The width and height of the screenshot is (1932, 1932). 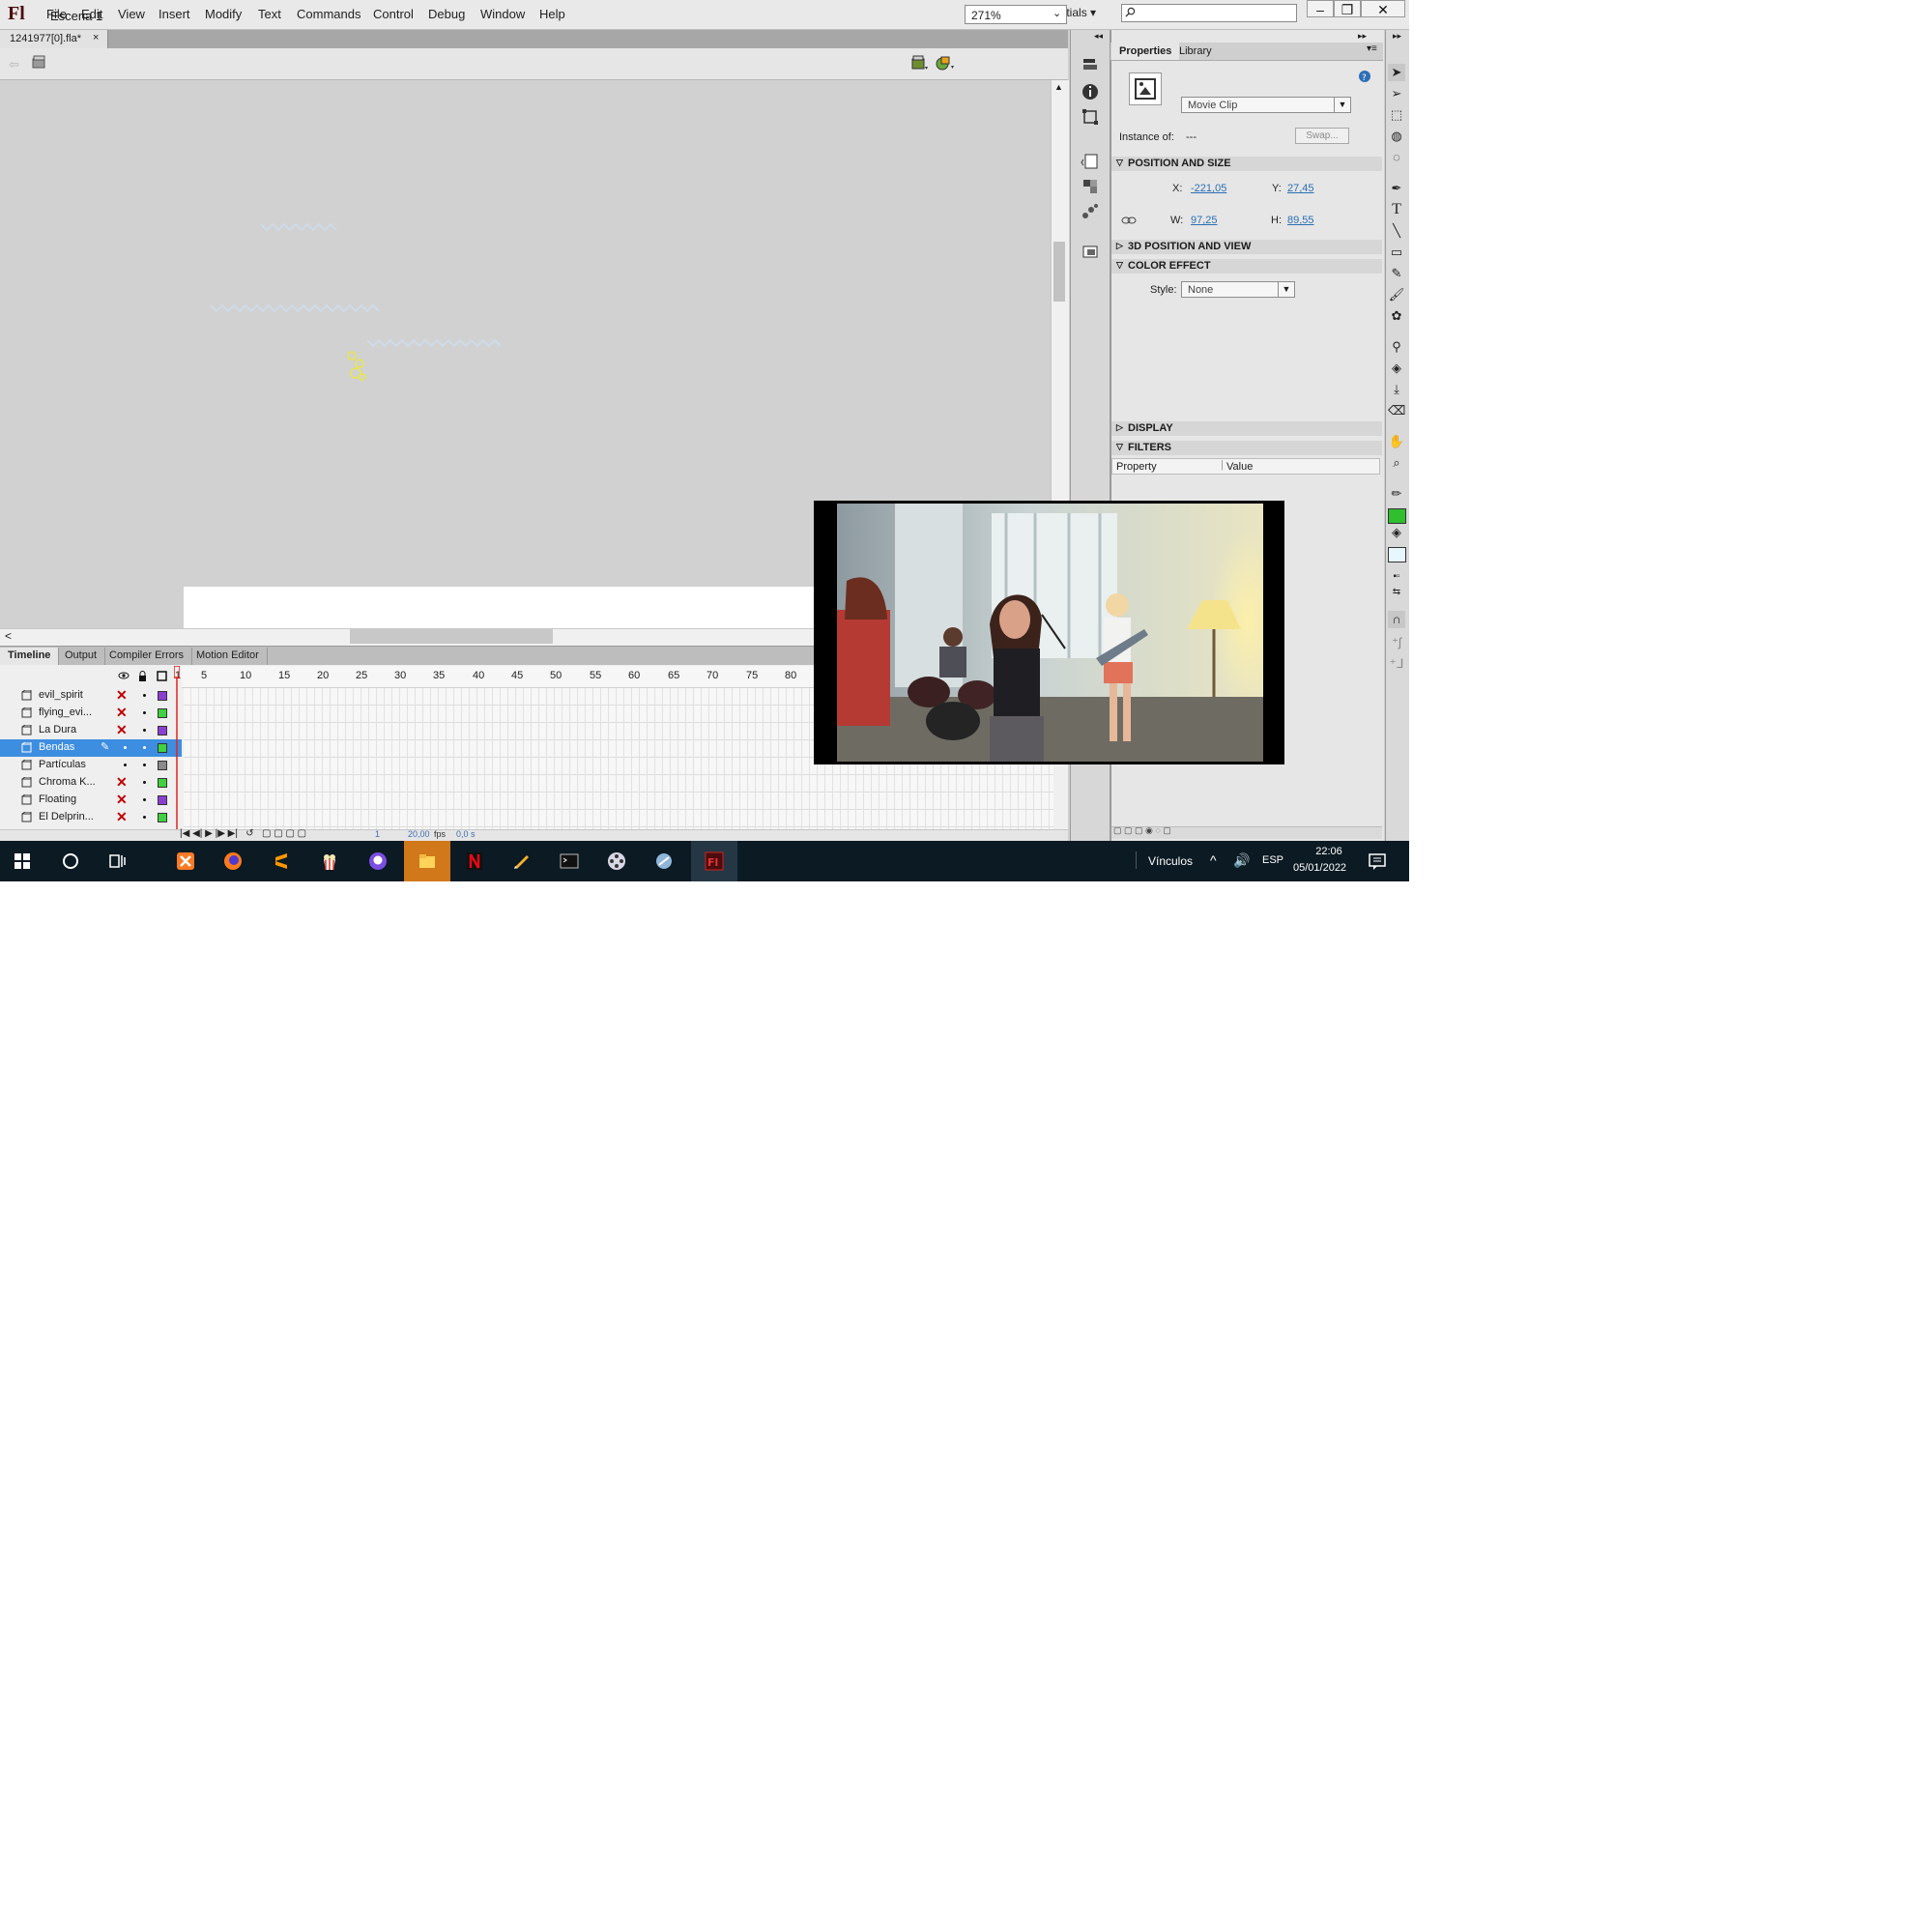 What do you see at coordinates (1396, 410) in the screenshot?
I see `eraser-tool-icon: ⌫` at bounding box center [1396, 410].